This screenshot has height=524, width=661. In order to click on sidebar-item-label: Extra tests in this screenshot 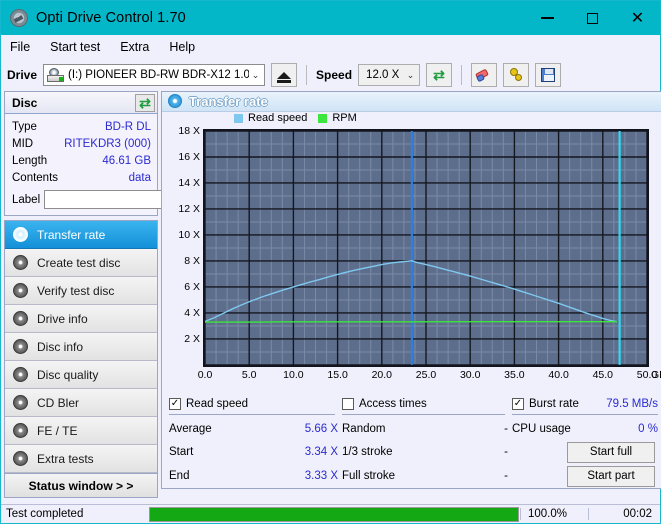, I will do `click(65, 458)`.